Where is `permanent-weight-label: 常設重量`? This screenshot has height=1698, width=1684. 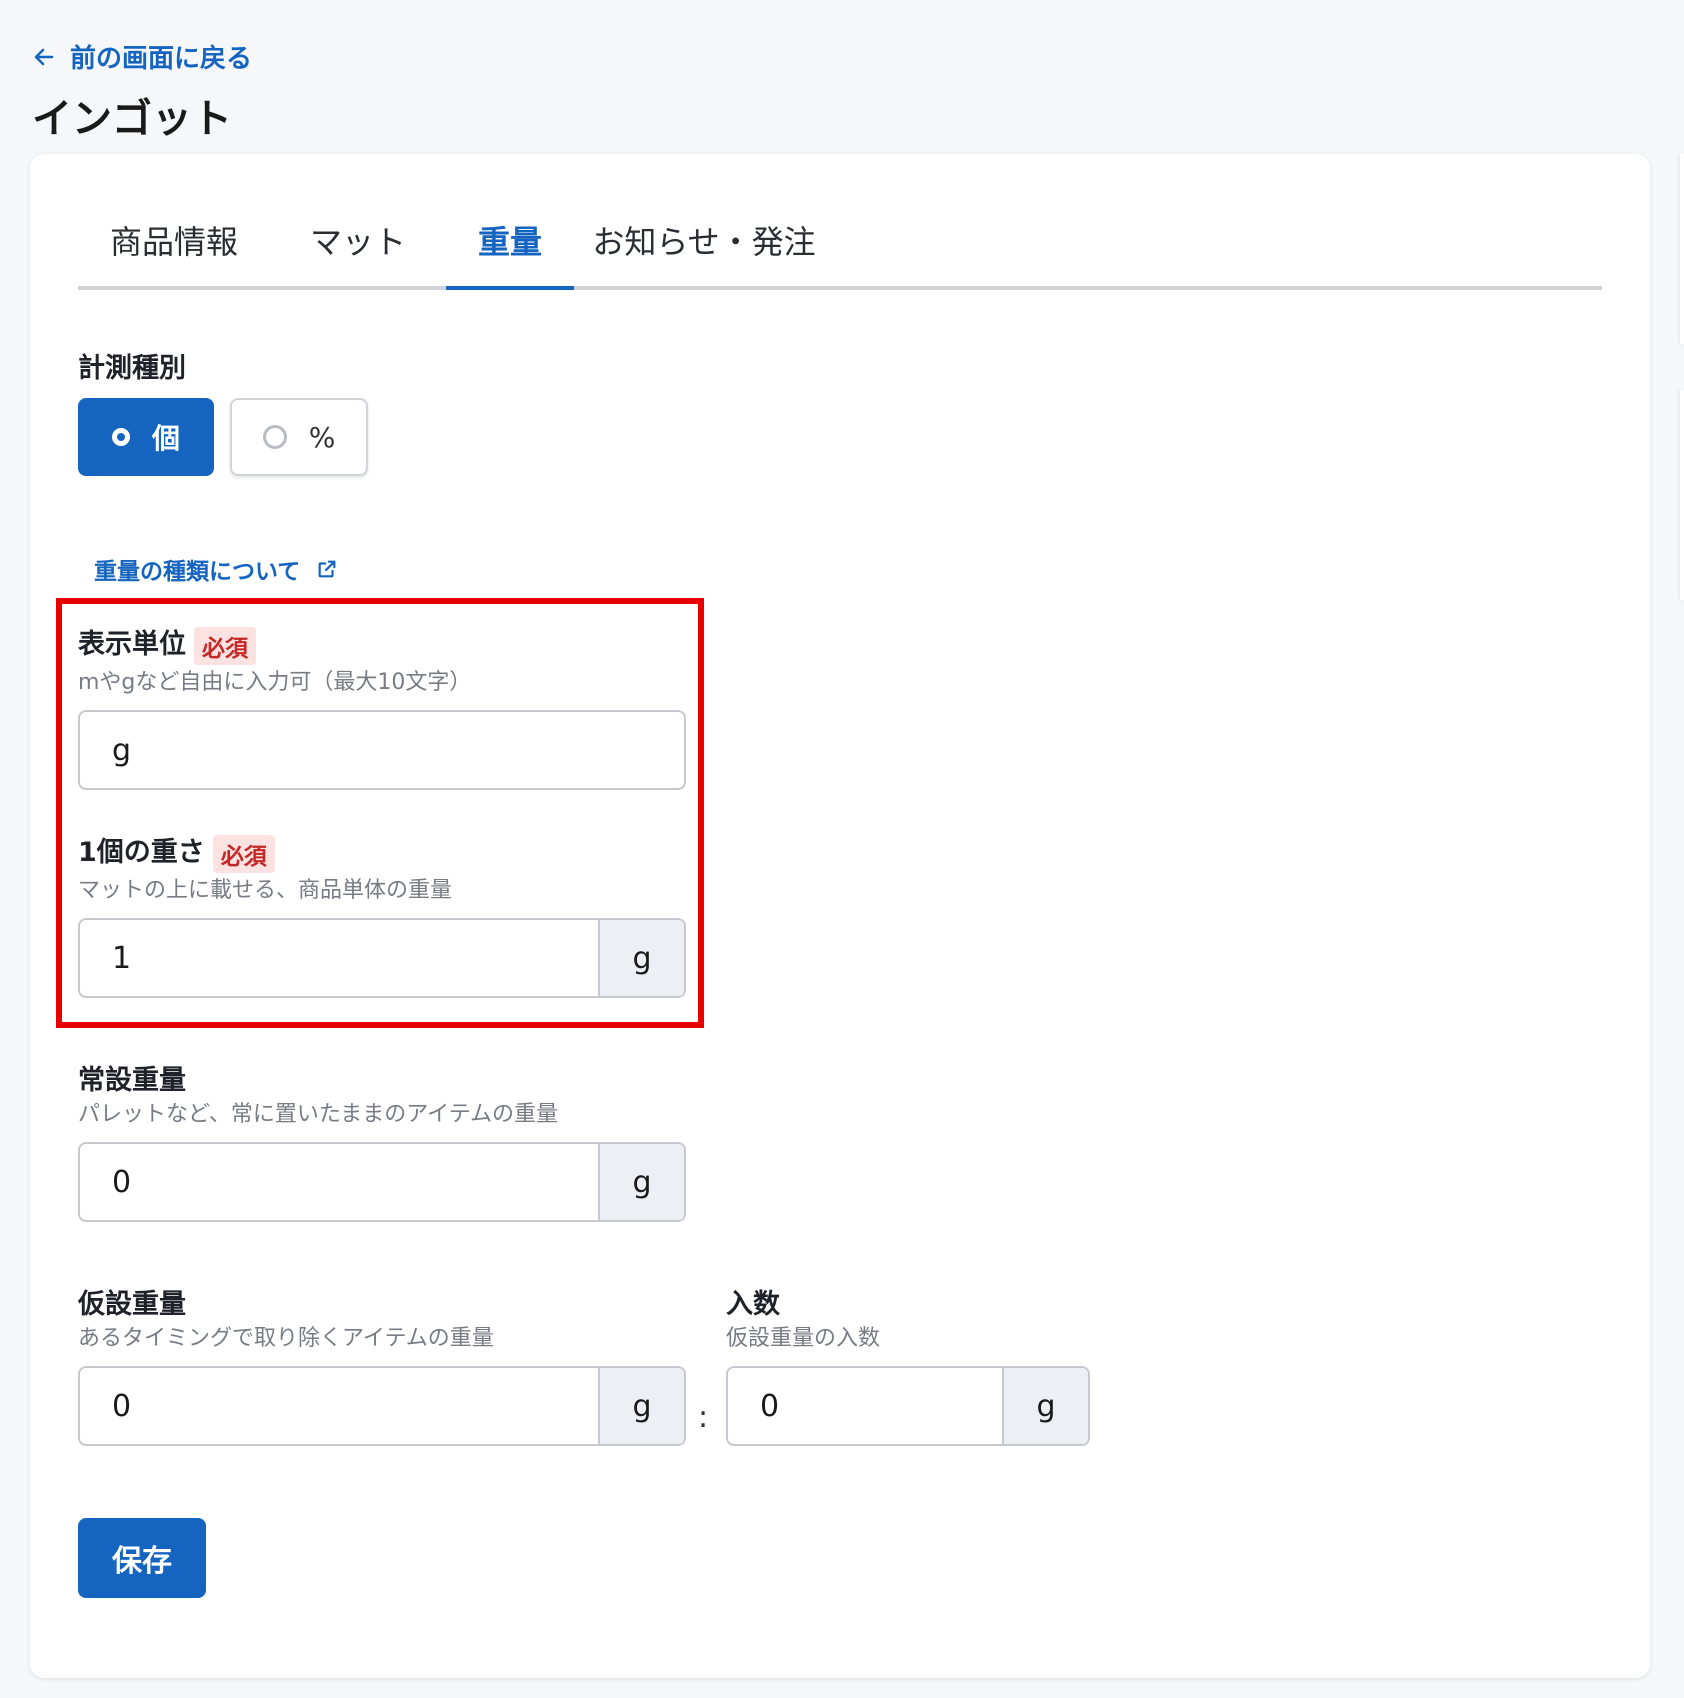 permanent-weight-label: 常設重量 is located at coordinates (132, 1080).